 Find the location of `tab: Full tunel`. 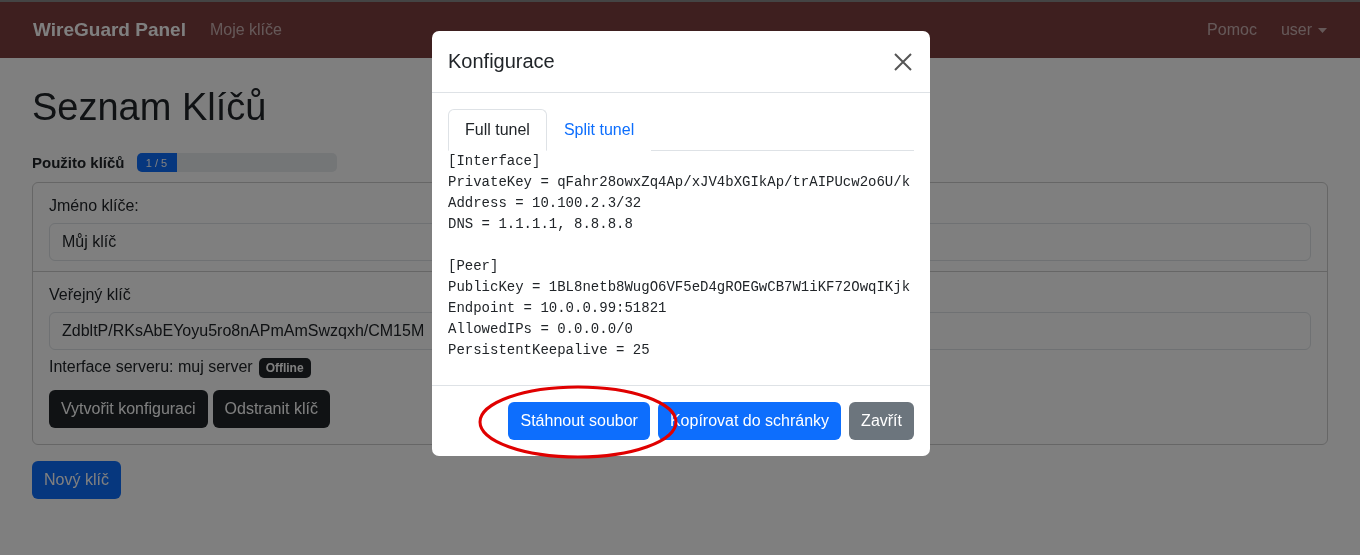

tab: Full tunel is located at coordinates (497, 130).